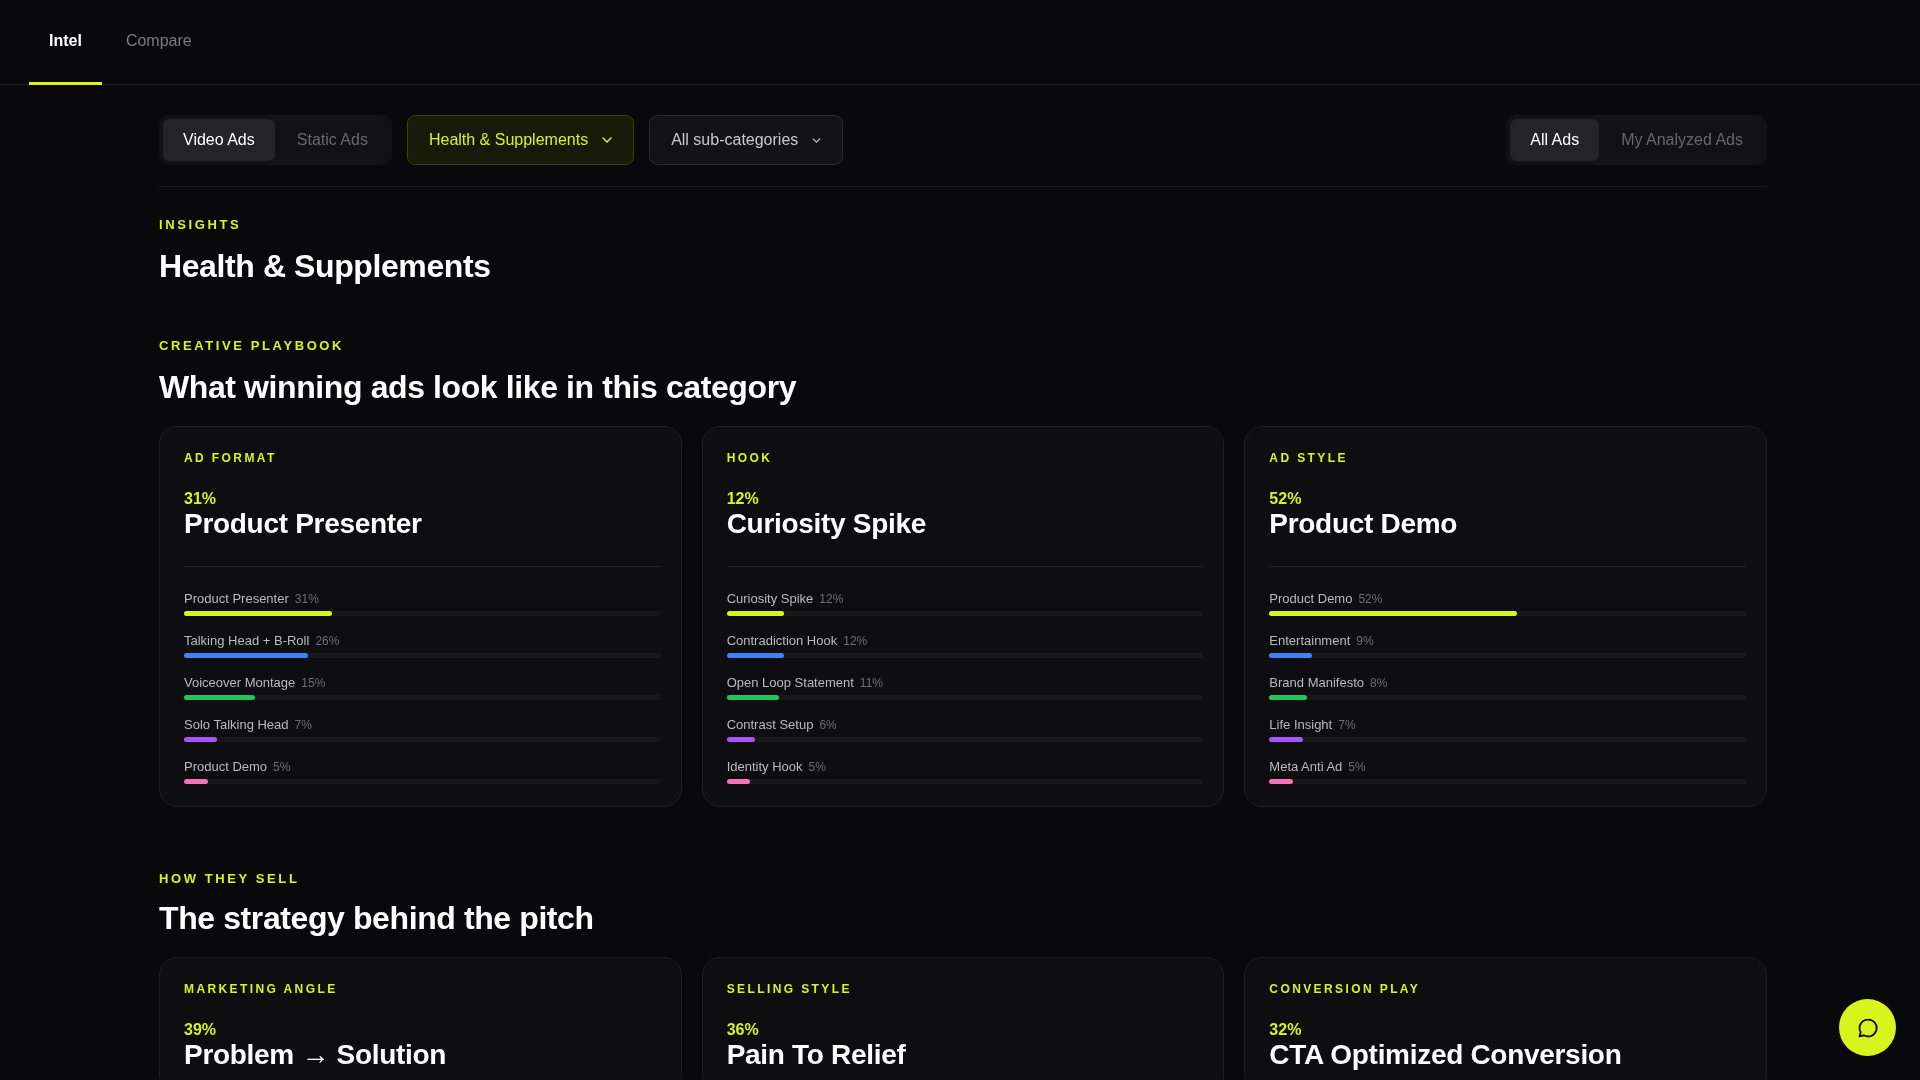  Describe the element at coordinates (743, 499) in the screenshot. I see `share-value: 12%` at that location.